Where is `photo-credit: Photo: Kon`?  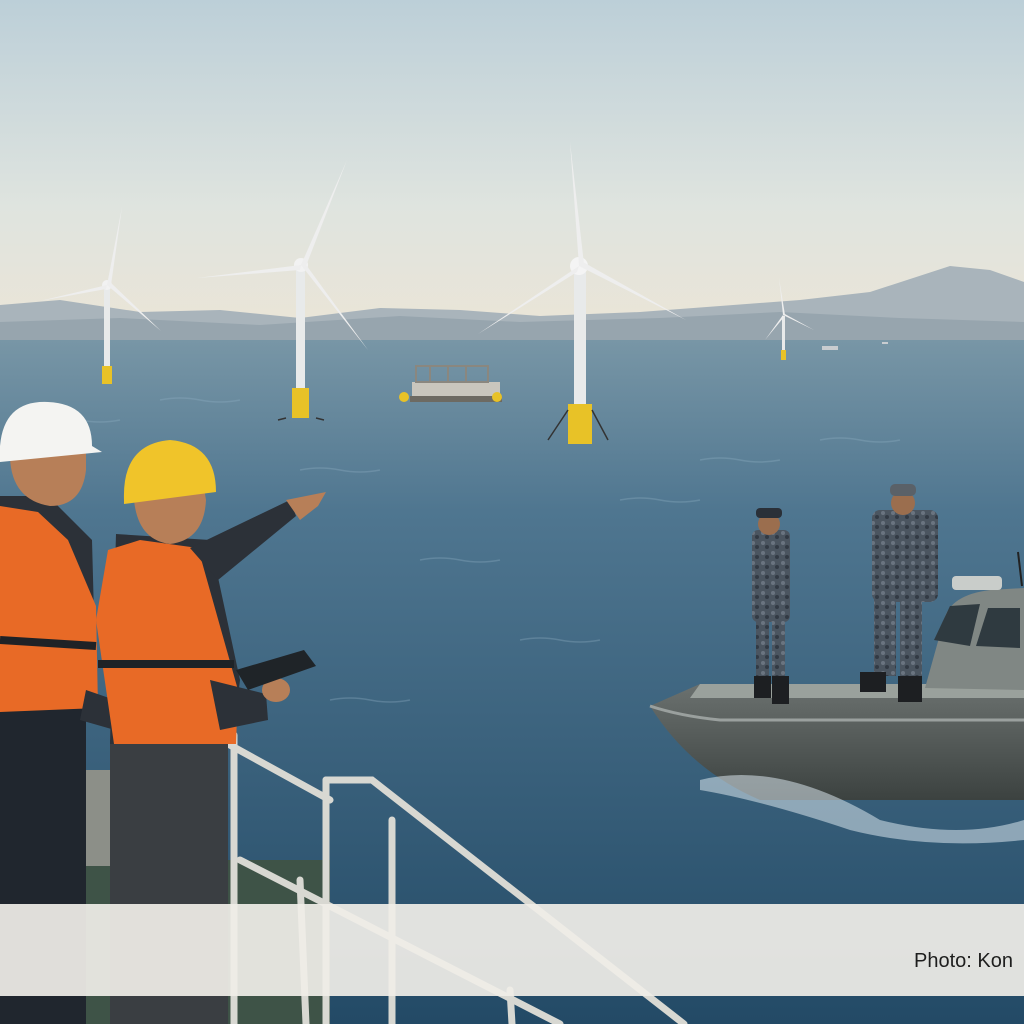
photo-credit: Photo: Kon is located at coordinates (963, 961).